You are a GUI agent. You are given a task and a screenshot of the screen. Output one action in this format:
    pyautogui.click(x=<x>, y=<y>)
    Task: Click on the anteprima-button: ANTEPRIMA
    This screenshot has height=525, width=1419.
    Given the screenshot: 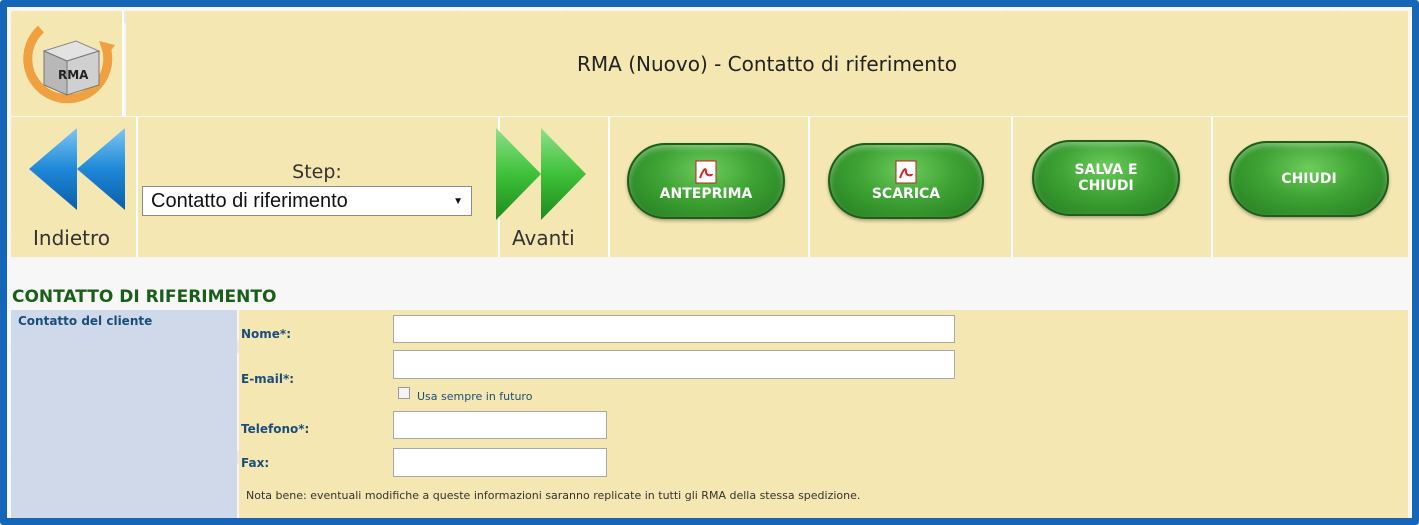 What is the action you would take?
    pyautogui.click(x=706, y=181)
    